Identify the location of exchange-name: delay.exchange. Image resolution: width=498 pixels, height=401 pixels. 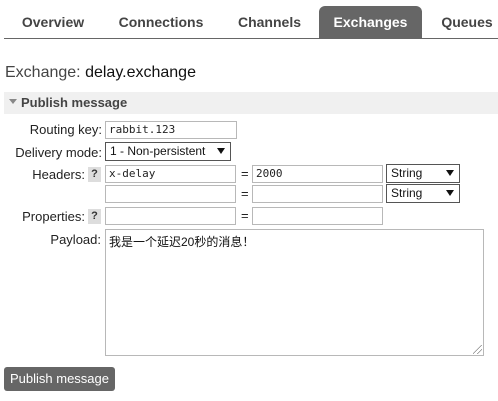
(140, 72).